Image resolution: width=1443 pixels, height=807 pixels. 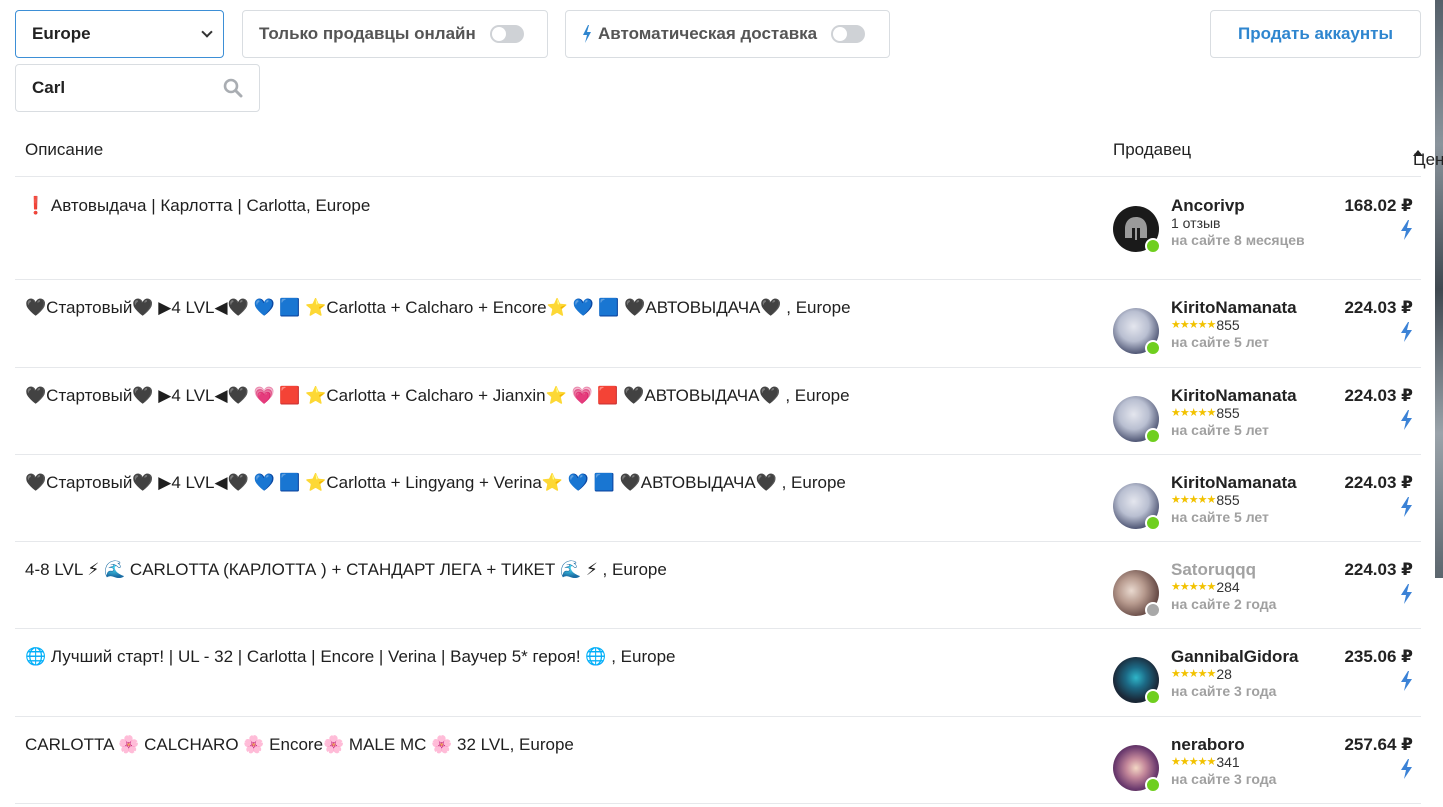 I want to click on seller-cell: neraboro ★★★★★ 341 на сайте 3 года, so click(x=1214, y=764).